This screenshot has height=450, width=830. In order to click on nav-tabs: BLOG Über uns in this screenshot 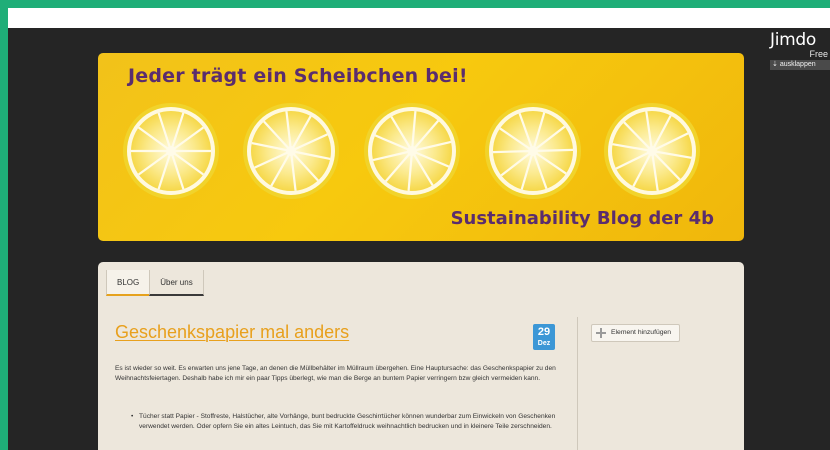, I will do `click(155, 283)`.